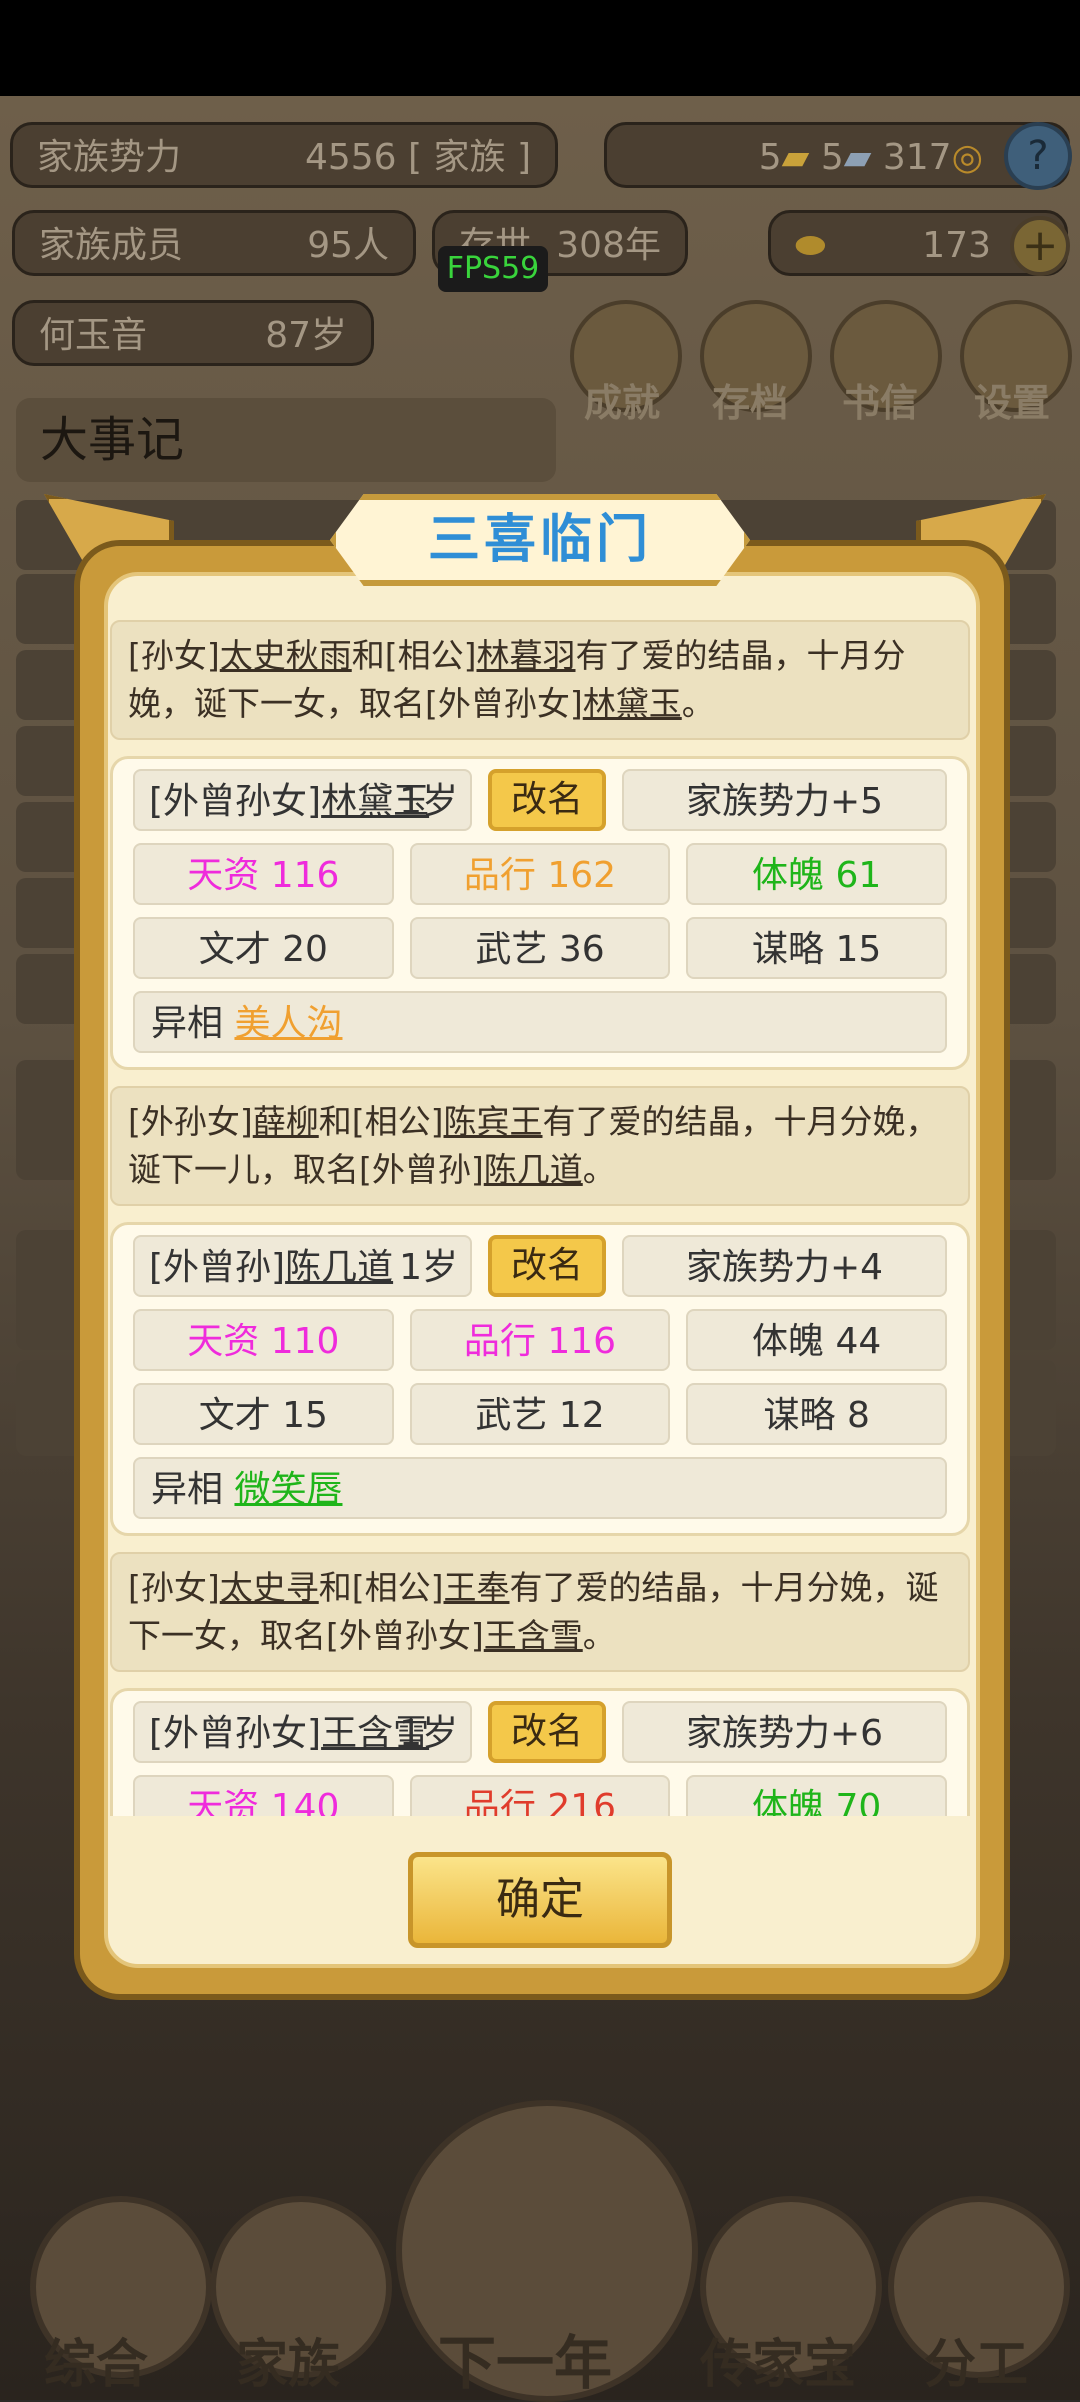 This screenshot has width=1080, height=2402. Describe the element at coordinates (263, 948) in the screenshot. I see `literature-stat: 文才 20` at that location.